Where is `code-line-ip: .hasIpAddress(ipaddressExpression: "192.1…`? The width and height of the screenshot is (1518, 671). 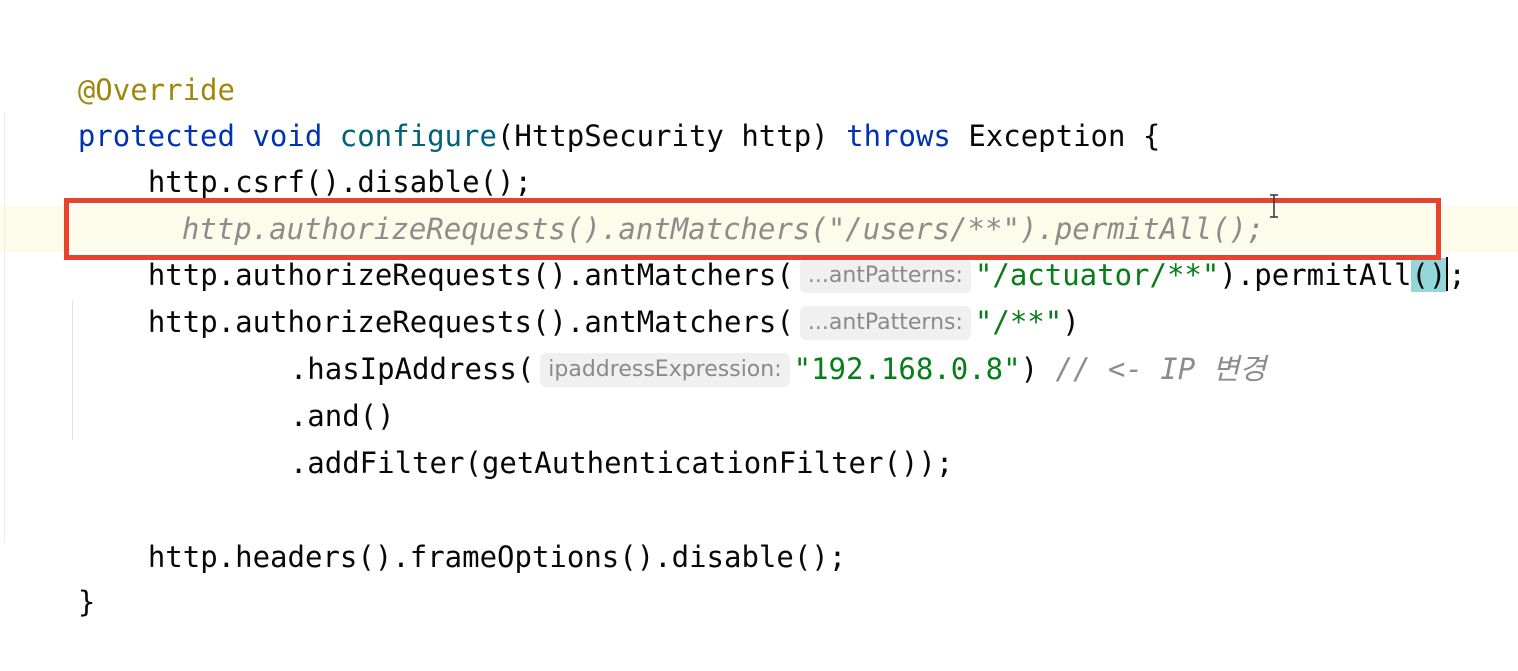 code-line-ip: .hasIpAddress(ipaddressExpression: "192.1… is located at coordinates (743, 343).